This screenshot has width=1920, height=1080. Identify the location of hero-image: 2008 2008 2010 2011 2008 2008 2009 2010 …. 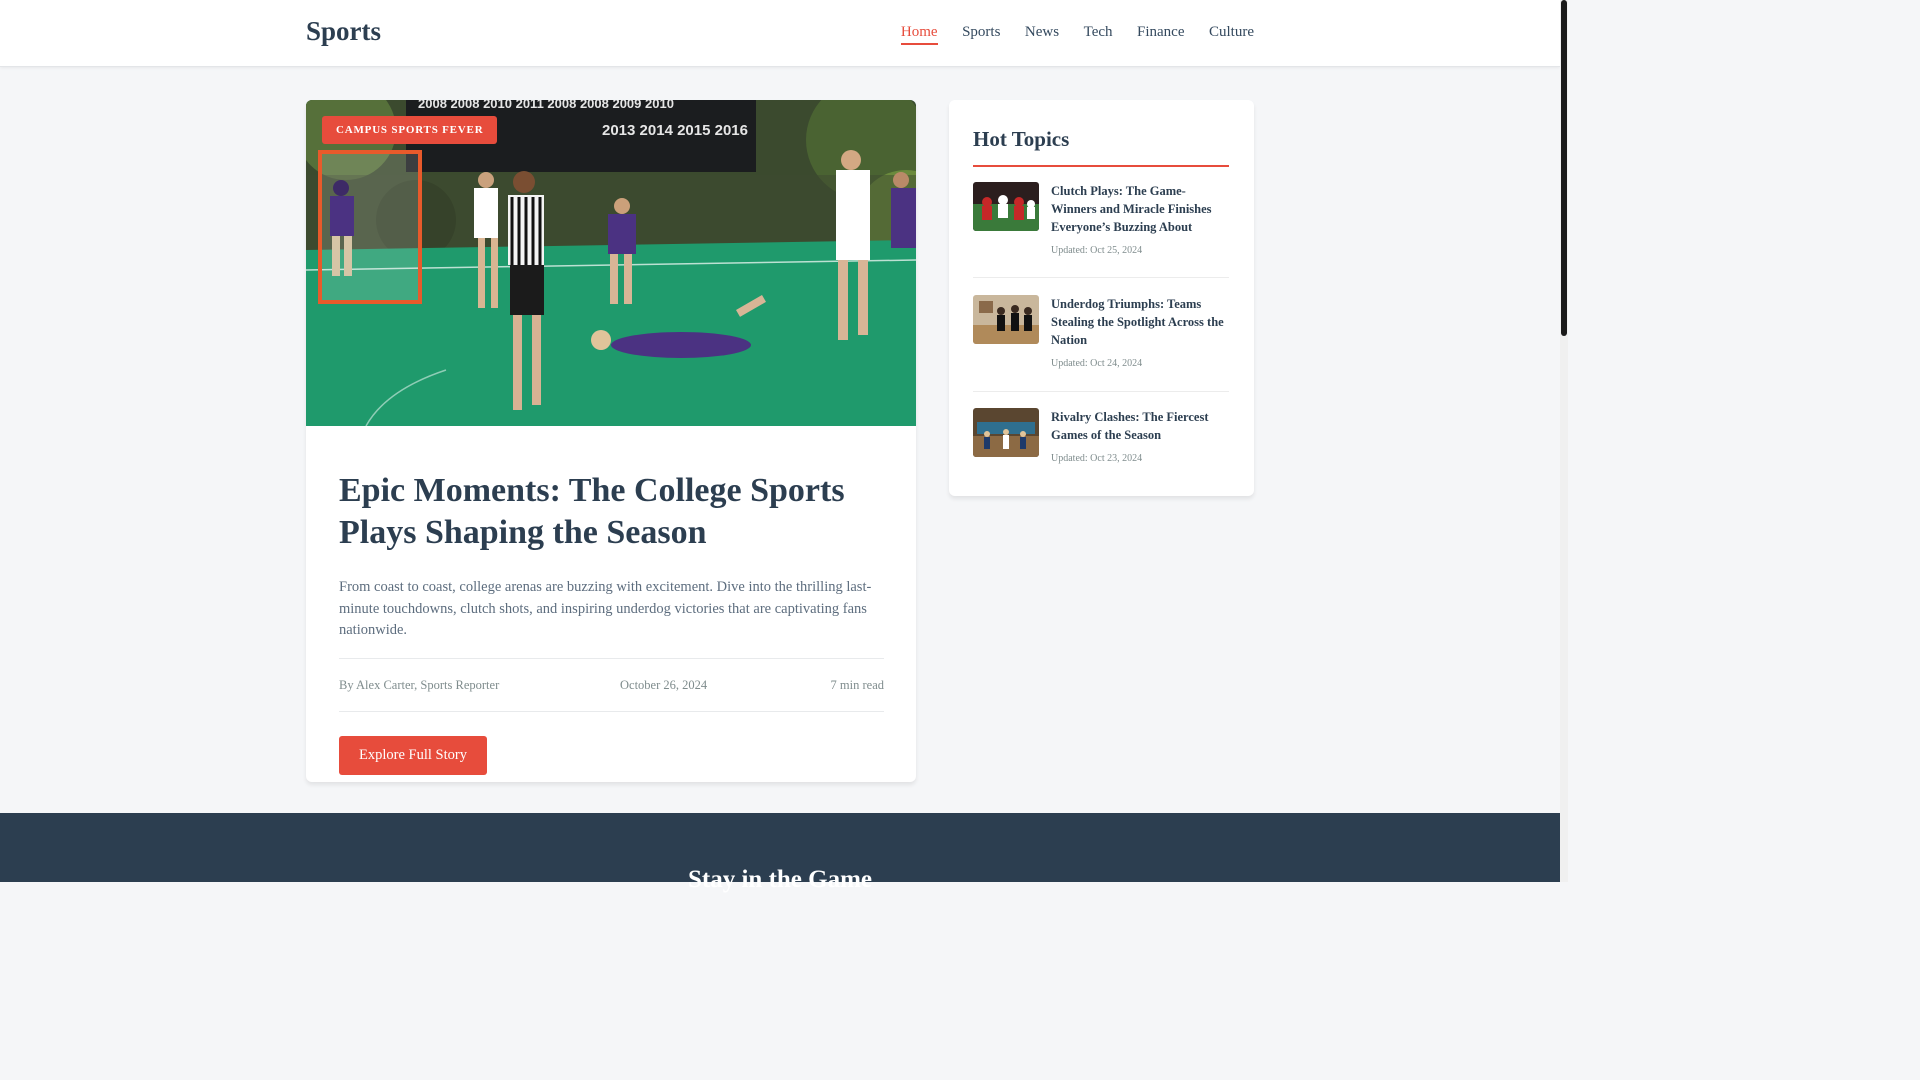
(611, 263).